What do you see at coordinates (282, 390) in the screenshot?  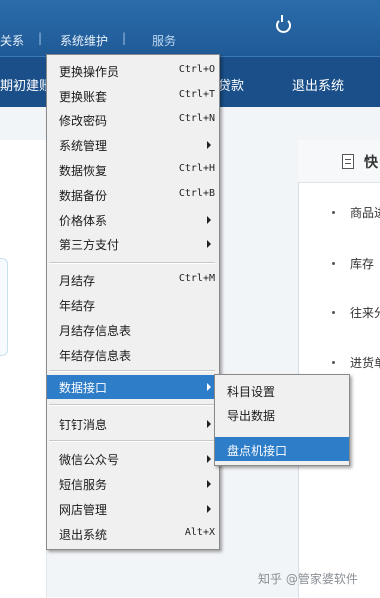 I see `submenu-item-account-settings: 科目设置` at bounding box center [282, 390].